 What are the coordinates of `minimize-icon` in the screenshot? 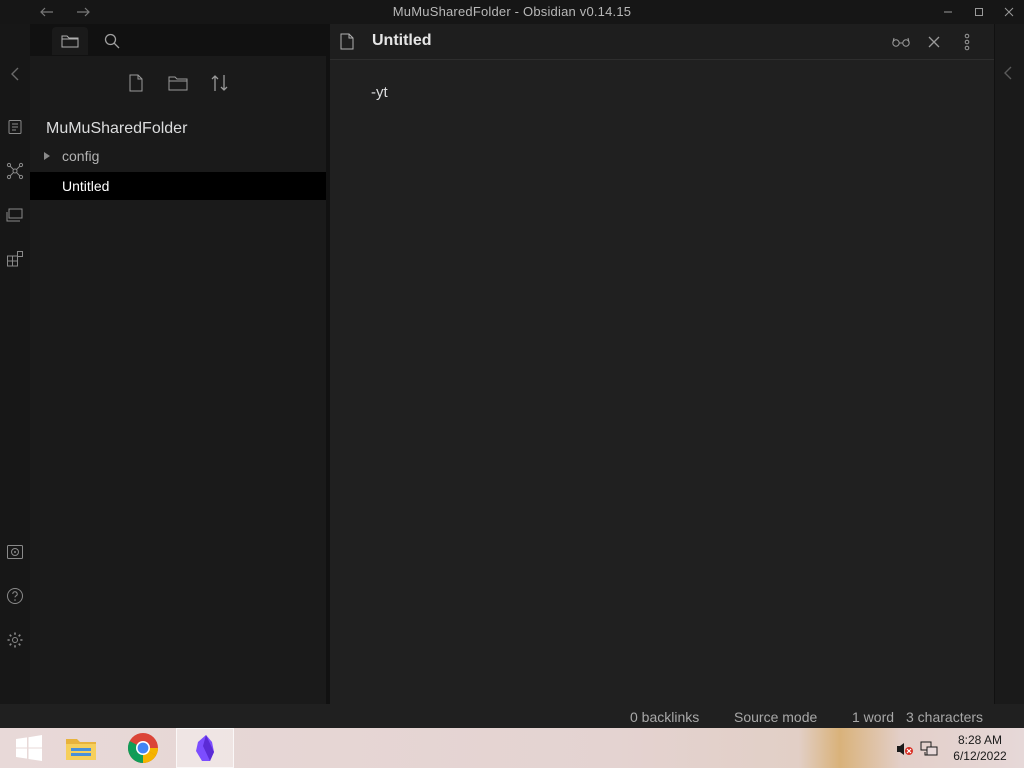 It's located at (948, 12).